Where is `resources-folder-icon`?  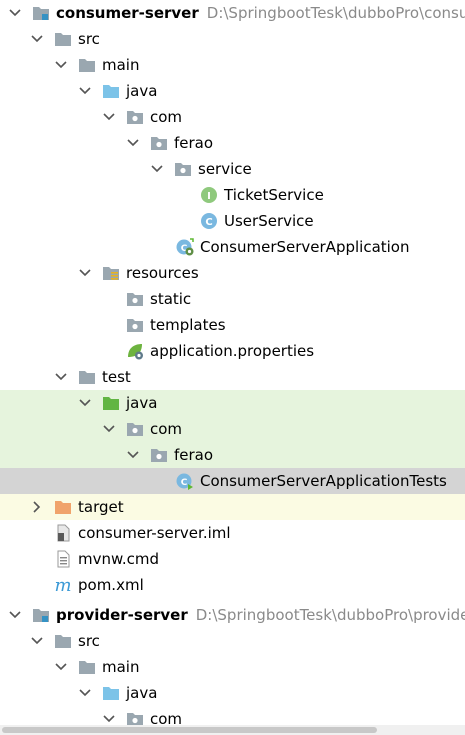 resources-folder-icon is located at coordinates (111, 273).